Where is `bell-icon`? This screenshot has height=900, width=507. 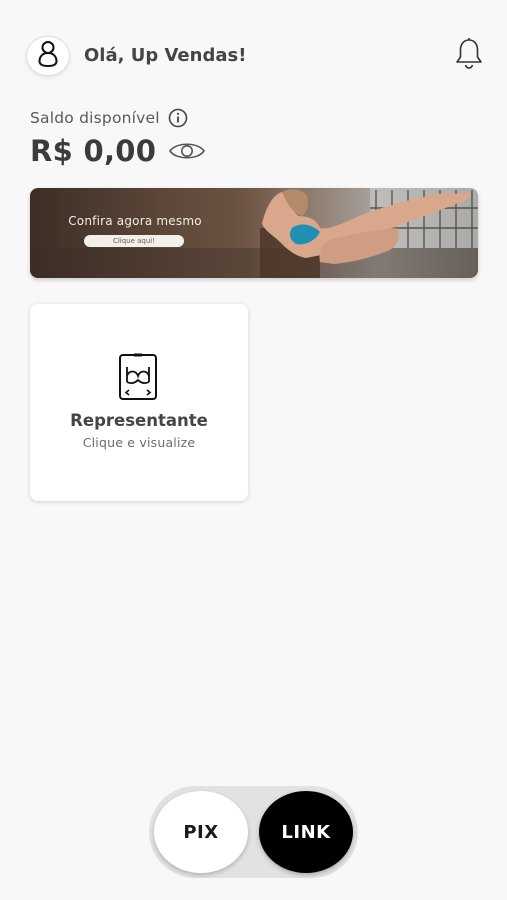
bell-icon is located at coordinates (469, 56).